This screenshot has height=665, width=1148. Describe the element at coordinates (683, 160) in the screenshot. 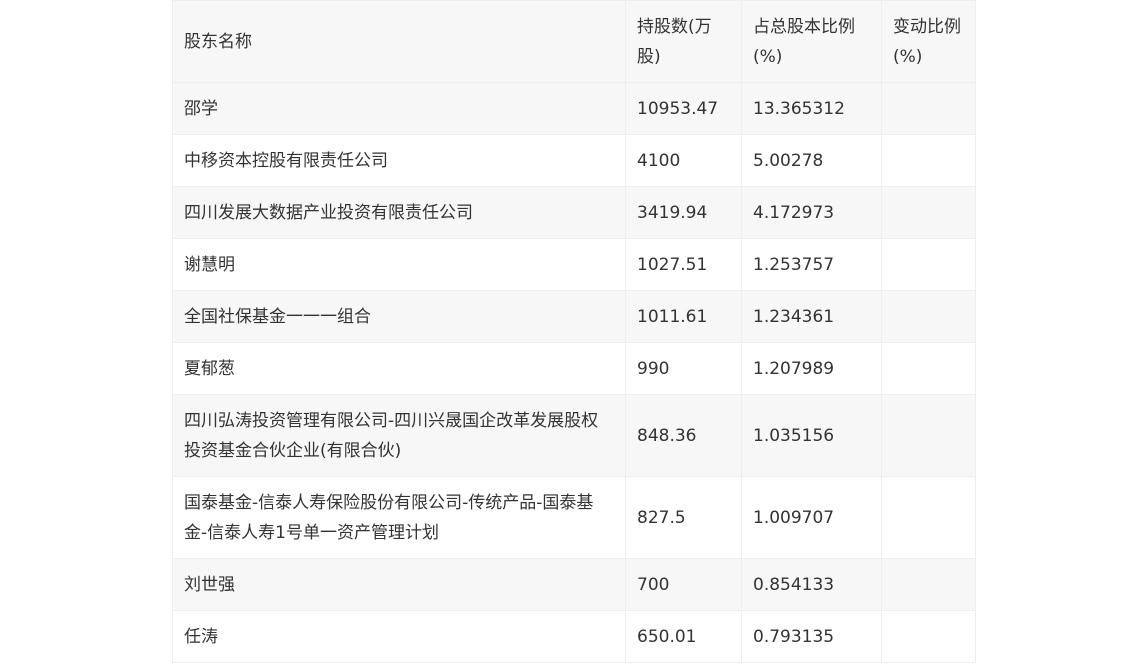

I see `cell-shares: 4100` at that location.